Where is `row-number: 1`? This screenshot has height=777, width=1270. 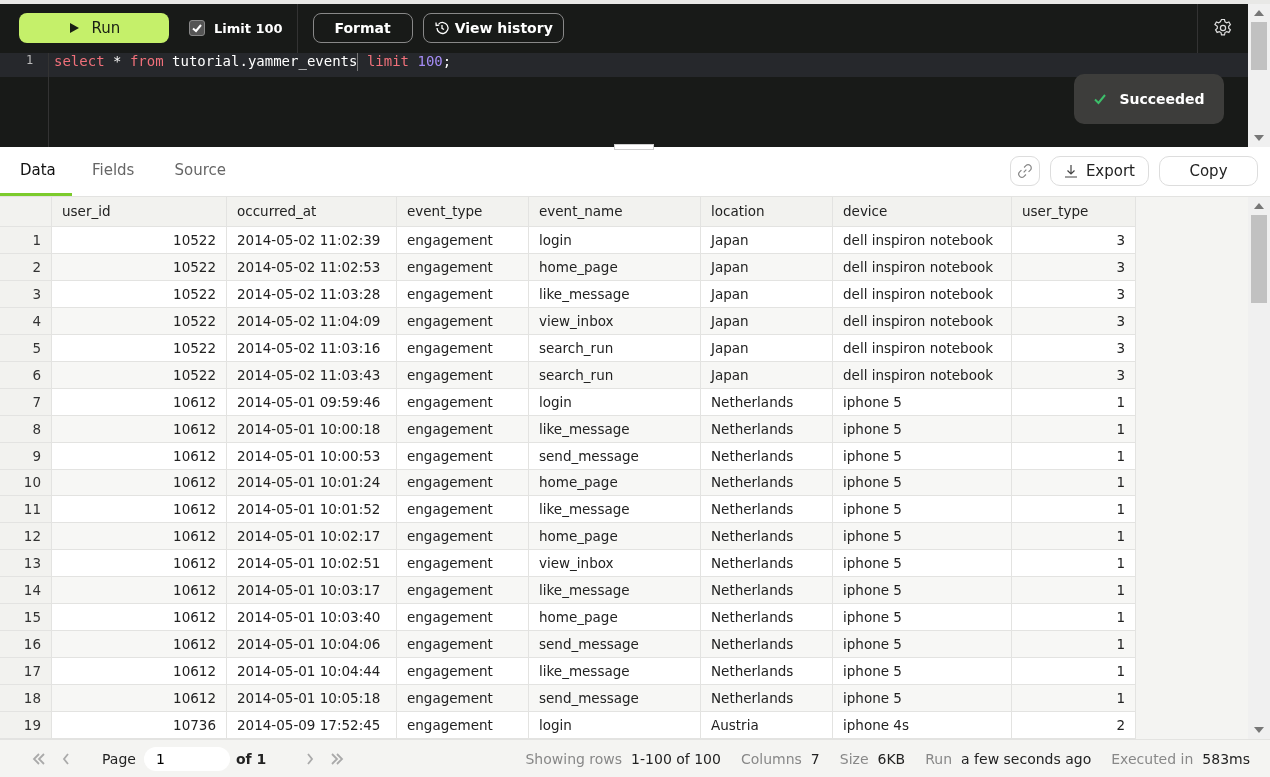
row-number: 1 is located at coordinates (26, 240).